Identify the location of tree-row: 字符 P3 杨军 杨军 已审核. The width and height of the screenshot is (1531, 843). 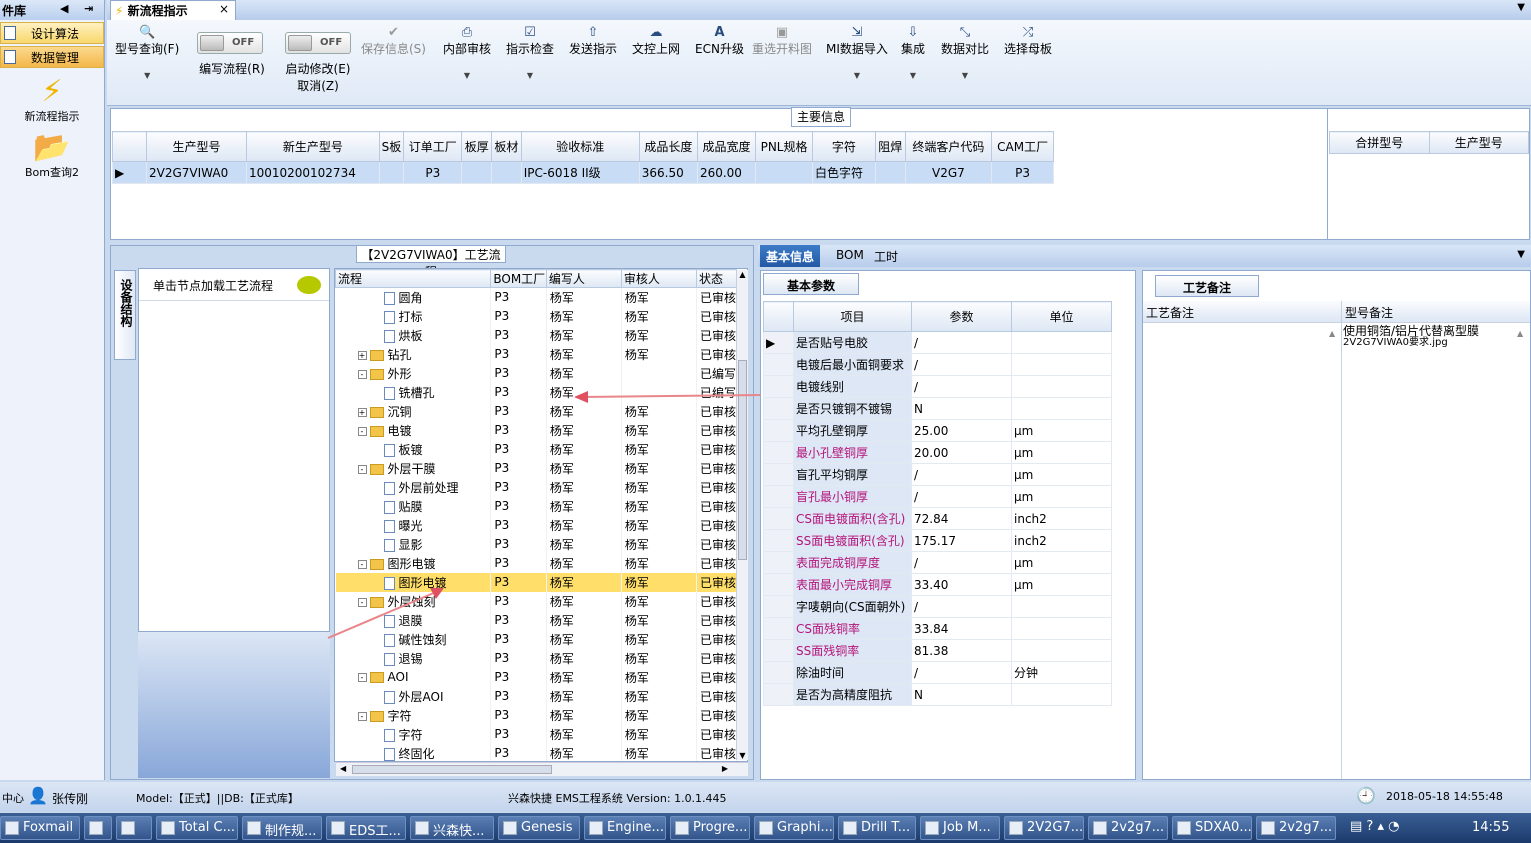
(536, 734).